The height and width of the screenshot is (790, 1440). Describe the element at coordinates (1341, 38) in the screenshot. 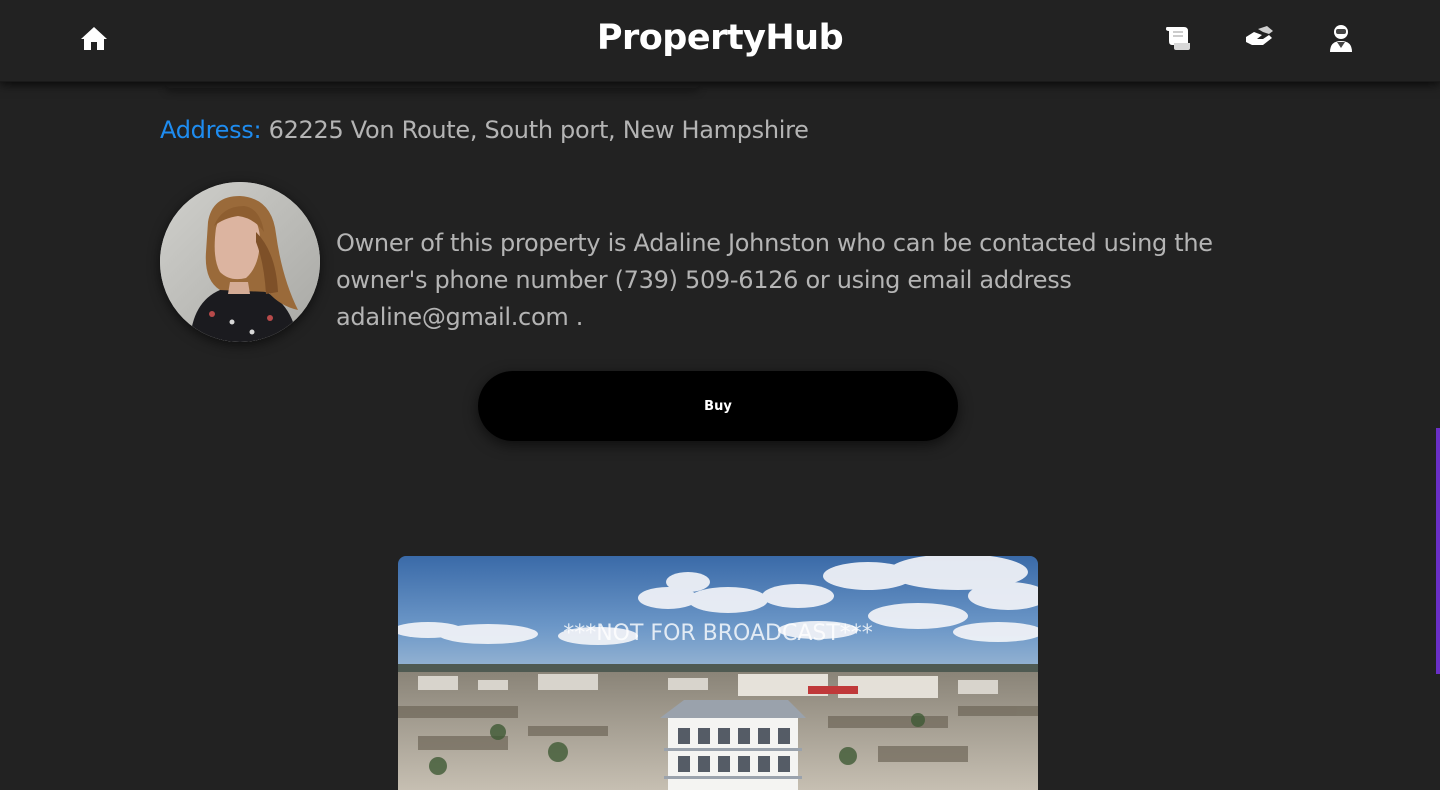

I see `profile-icon` at that location.